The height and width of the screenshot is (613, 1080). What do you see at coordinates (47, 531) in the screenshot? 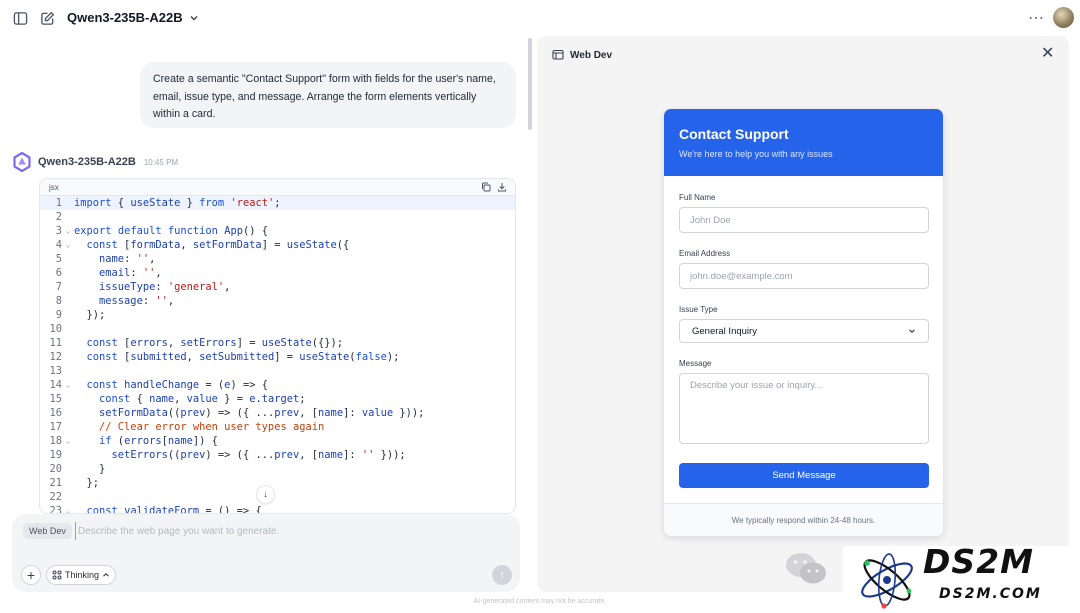
I see `web-dev-mode-chip: Web Dev` at bounding box center [47, 531].